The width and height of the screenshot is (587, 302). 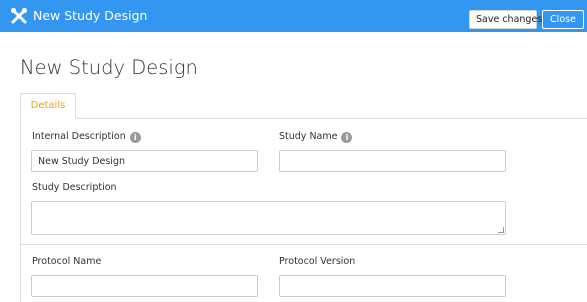 I want to click on section-border, so click(x=20, y=210).